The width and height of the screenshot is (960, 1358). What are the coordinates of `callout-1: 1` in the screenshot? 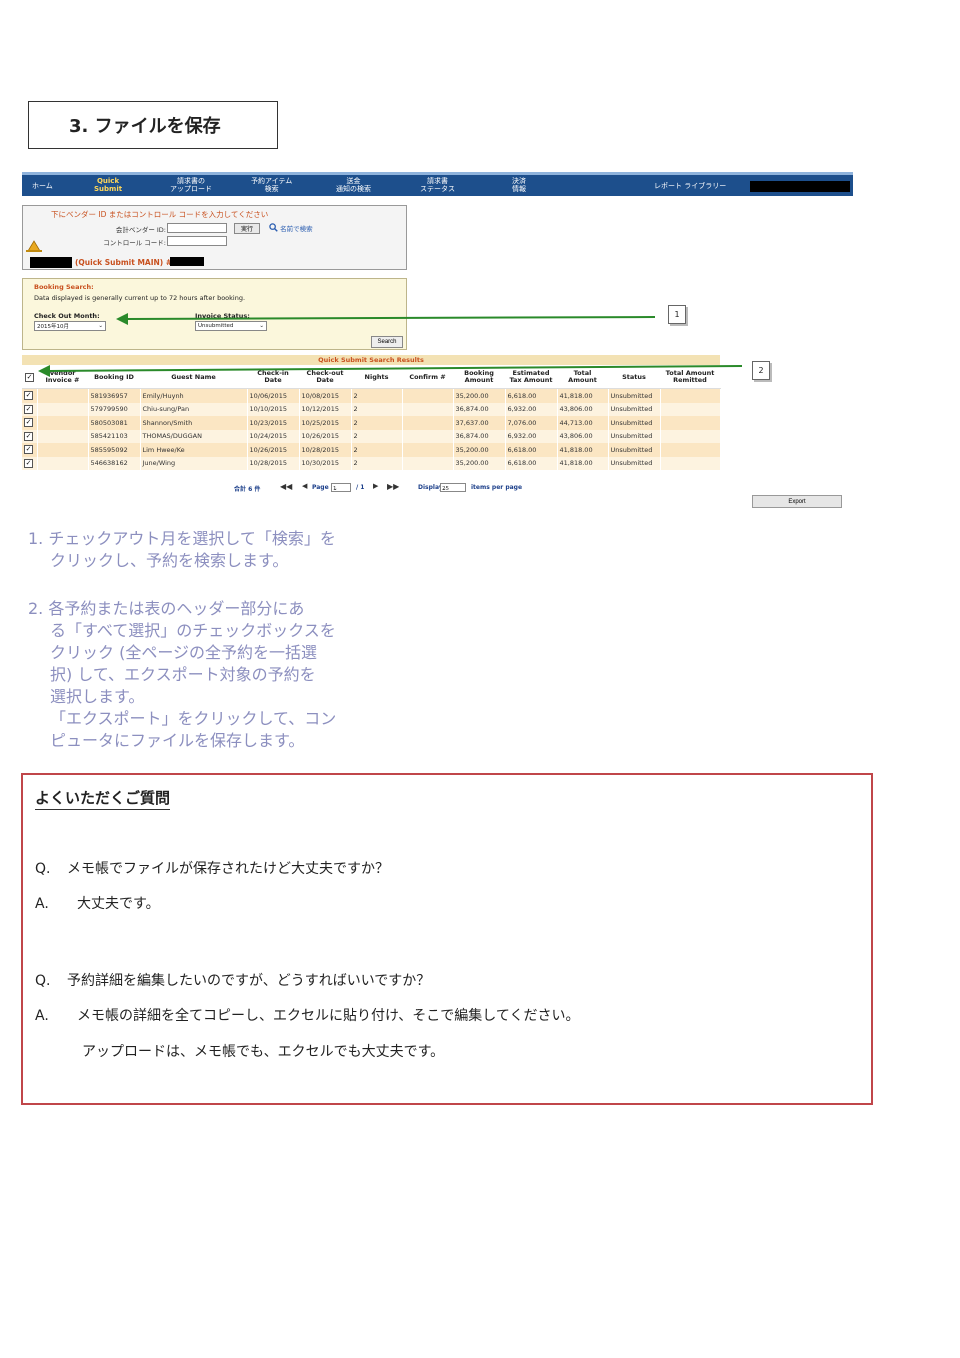 It's located at (677, 314).